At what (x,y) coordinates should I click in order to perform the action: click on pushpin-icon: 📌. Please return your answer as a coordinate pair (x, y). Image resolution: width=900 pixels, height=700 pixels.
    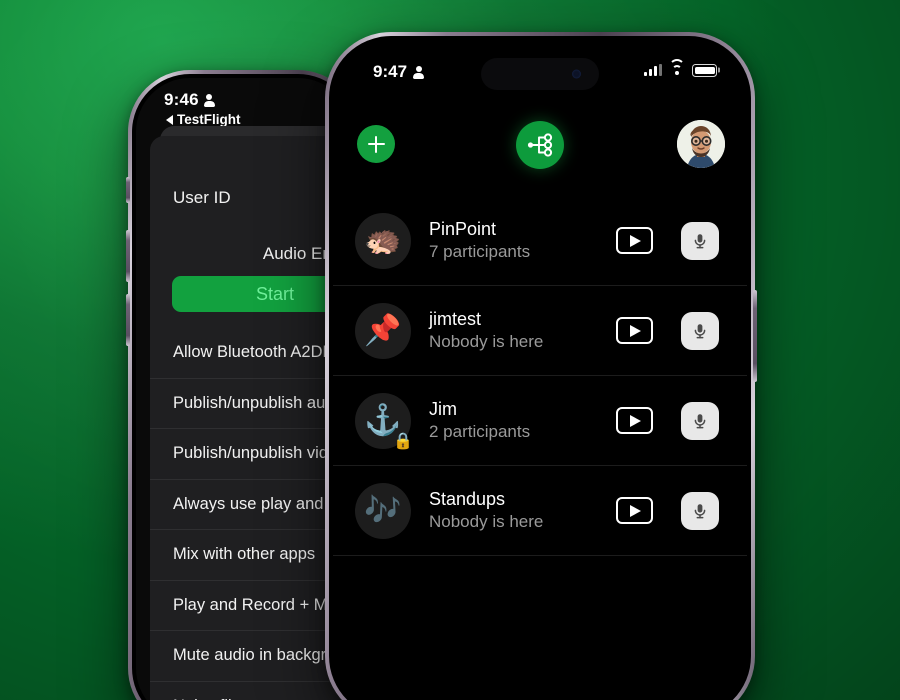
    Looking at the image, I should click on (383, 330).